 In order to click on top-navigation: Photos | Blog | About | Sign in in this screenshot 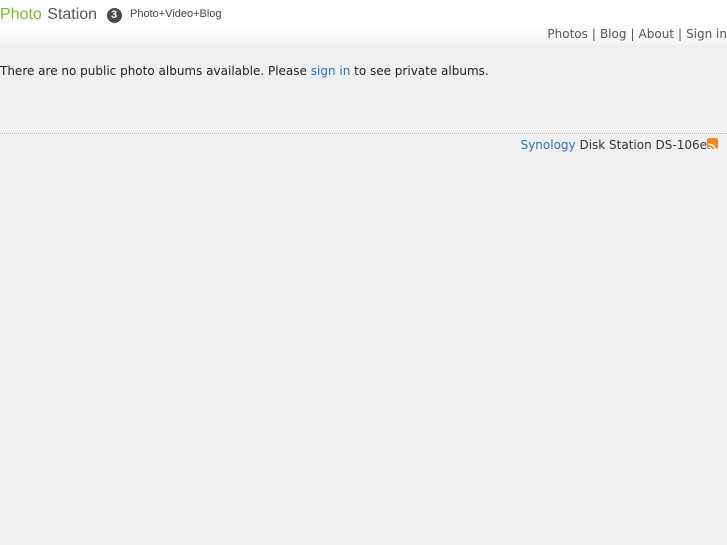, I will do `click(637, 34)`.